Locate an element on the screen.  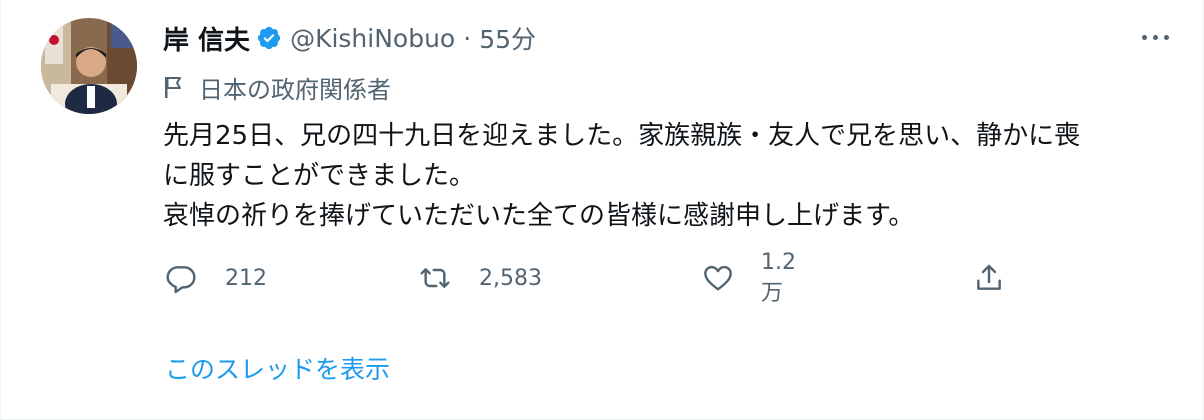
share-icon is located at coordinates (989, 278).